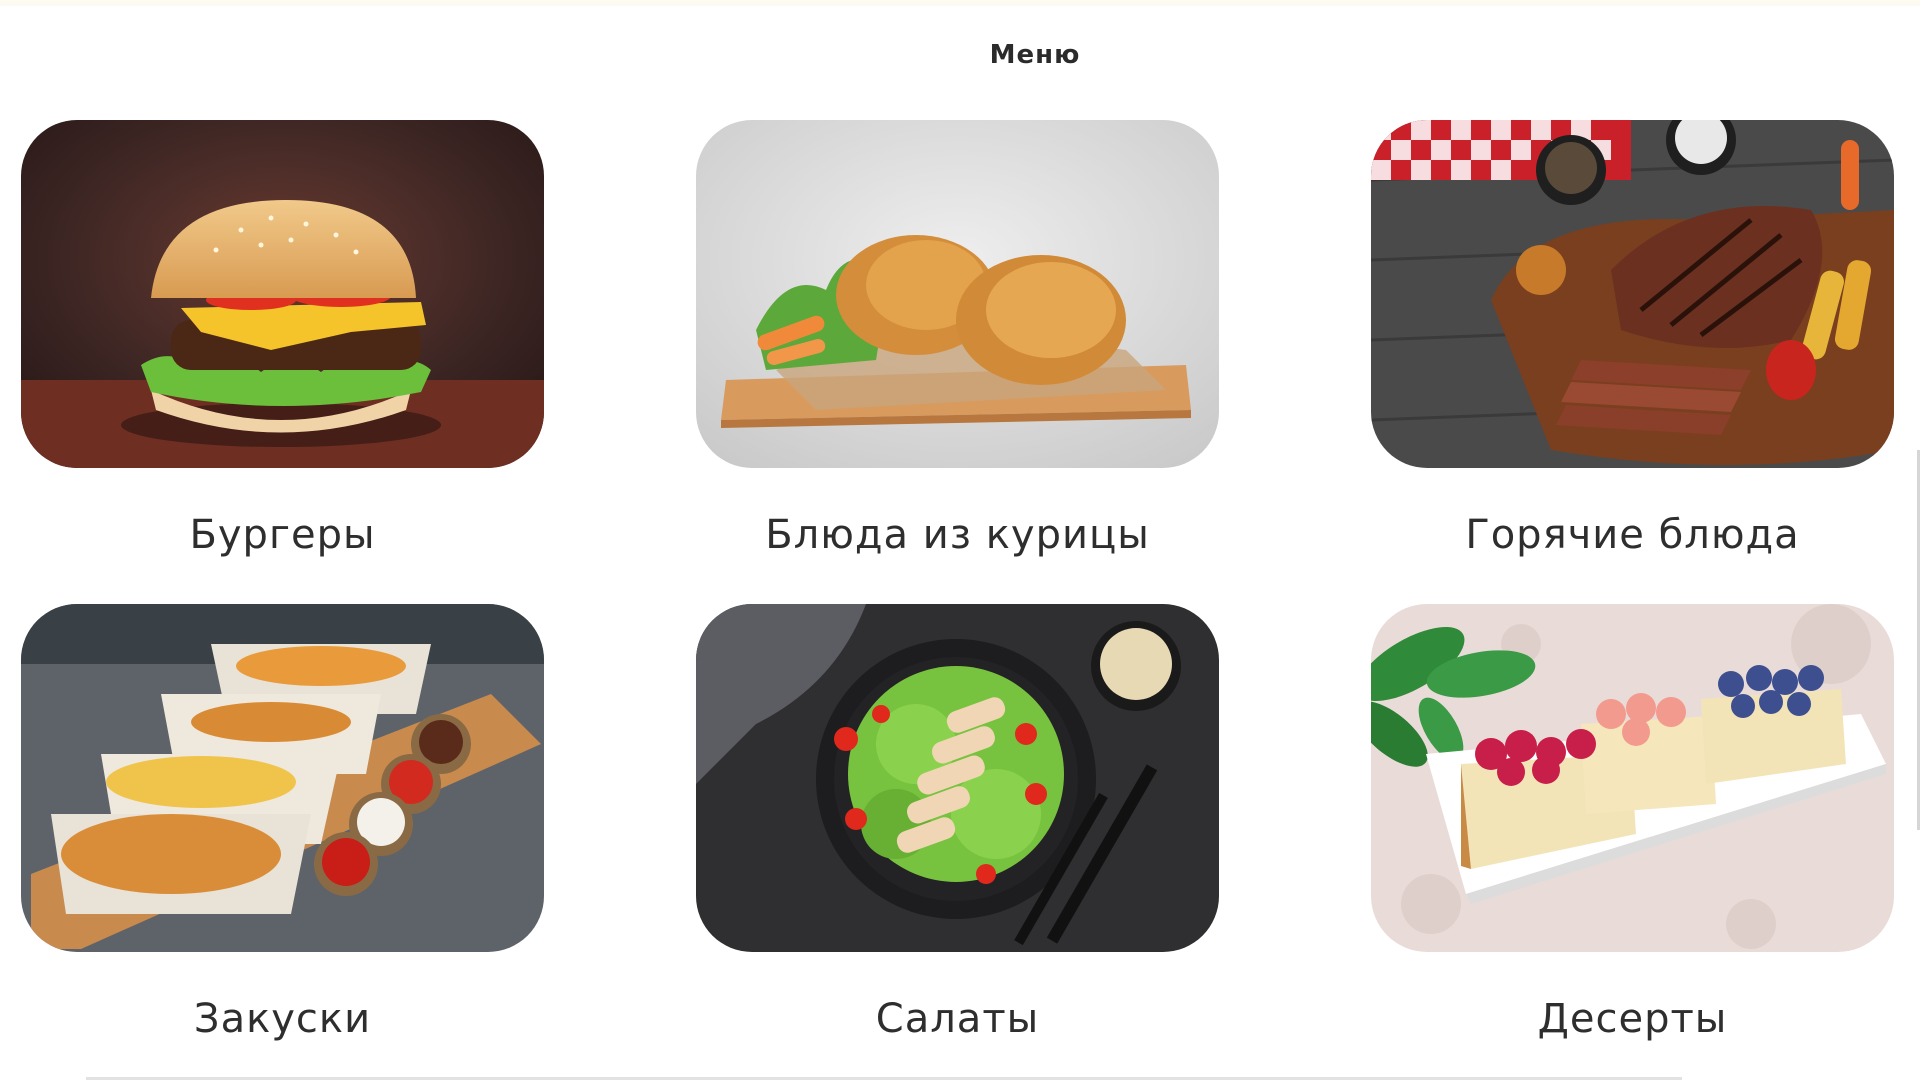 The height and width of the screenshot is (1080, 1920). I want to click on menu-card-label: Бургеры, so click(282, 535).